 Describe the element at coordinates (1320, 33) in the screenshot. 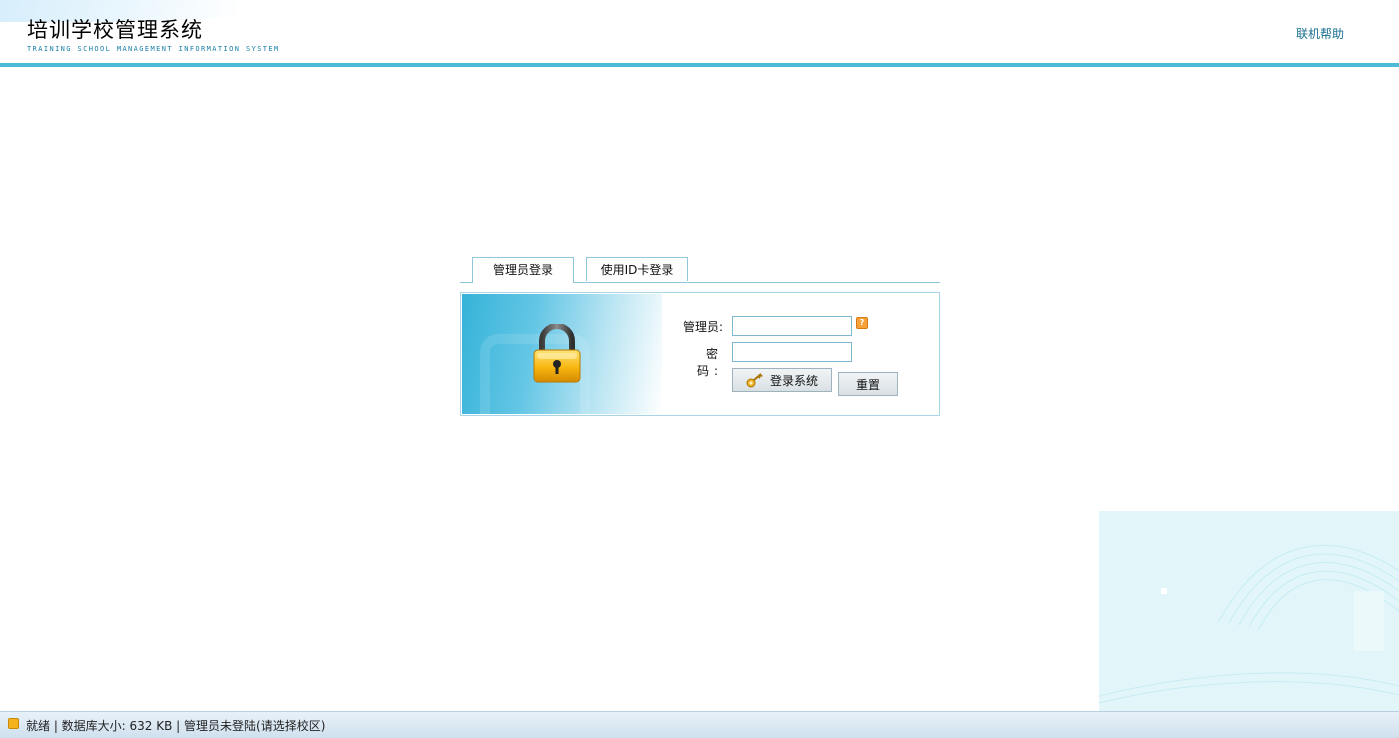

I see `online-help-link: 联机帮助` at that location.